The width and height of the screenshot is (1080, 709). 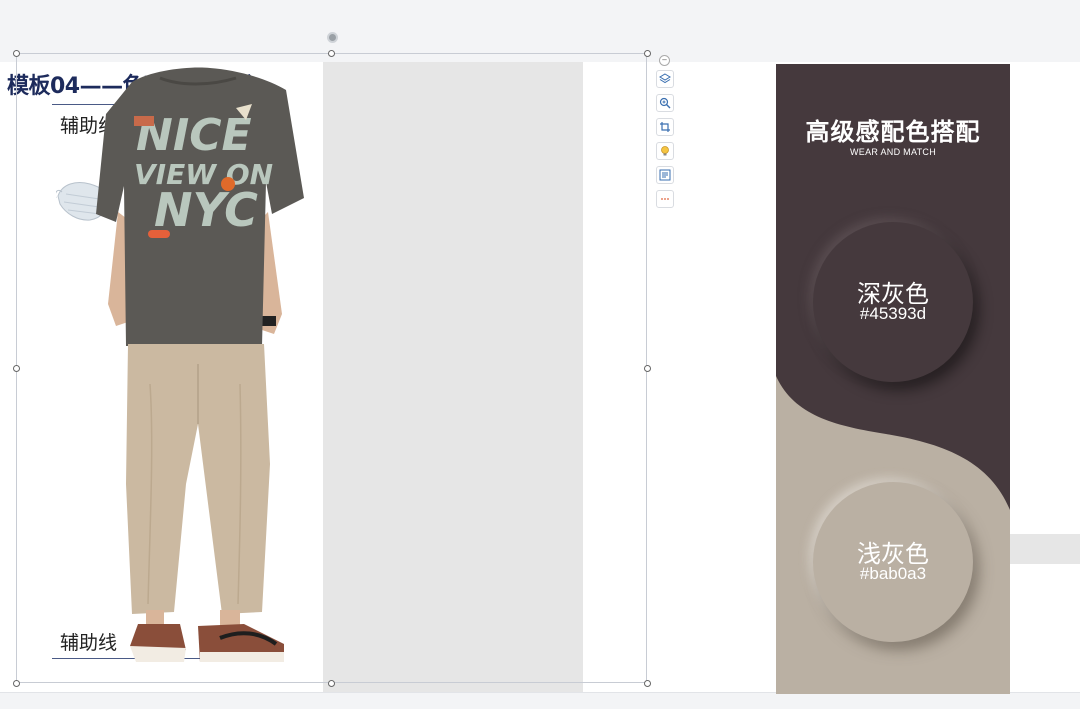 What do you see at coordinates (665, 175) in the screenshot?
I see `image-text-icon` at bounding box center [665, 175].